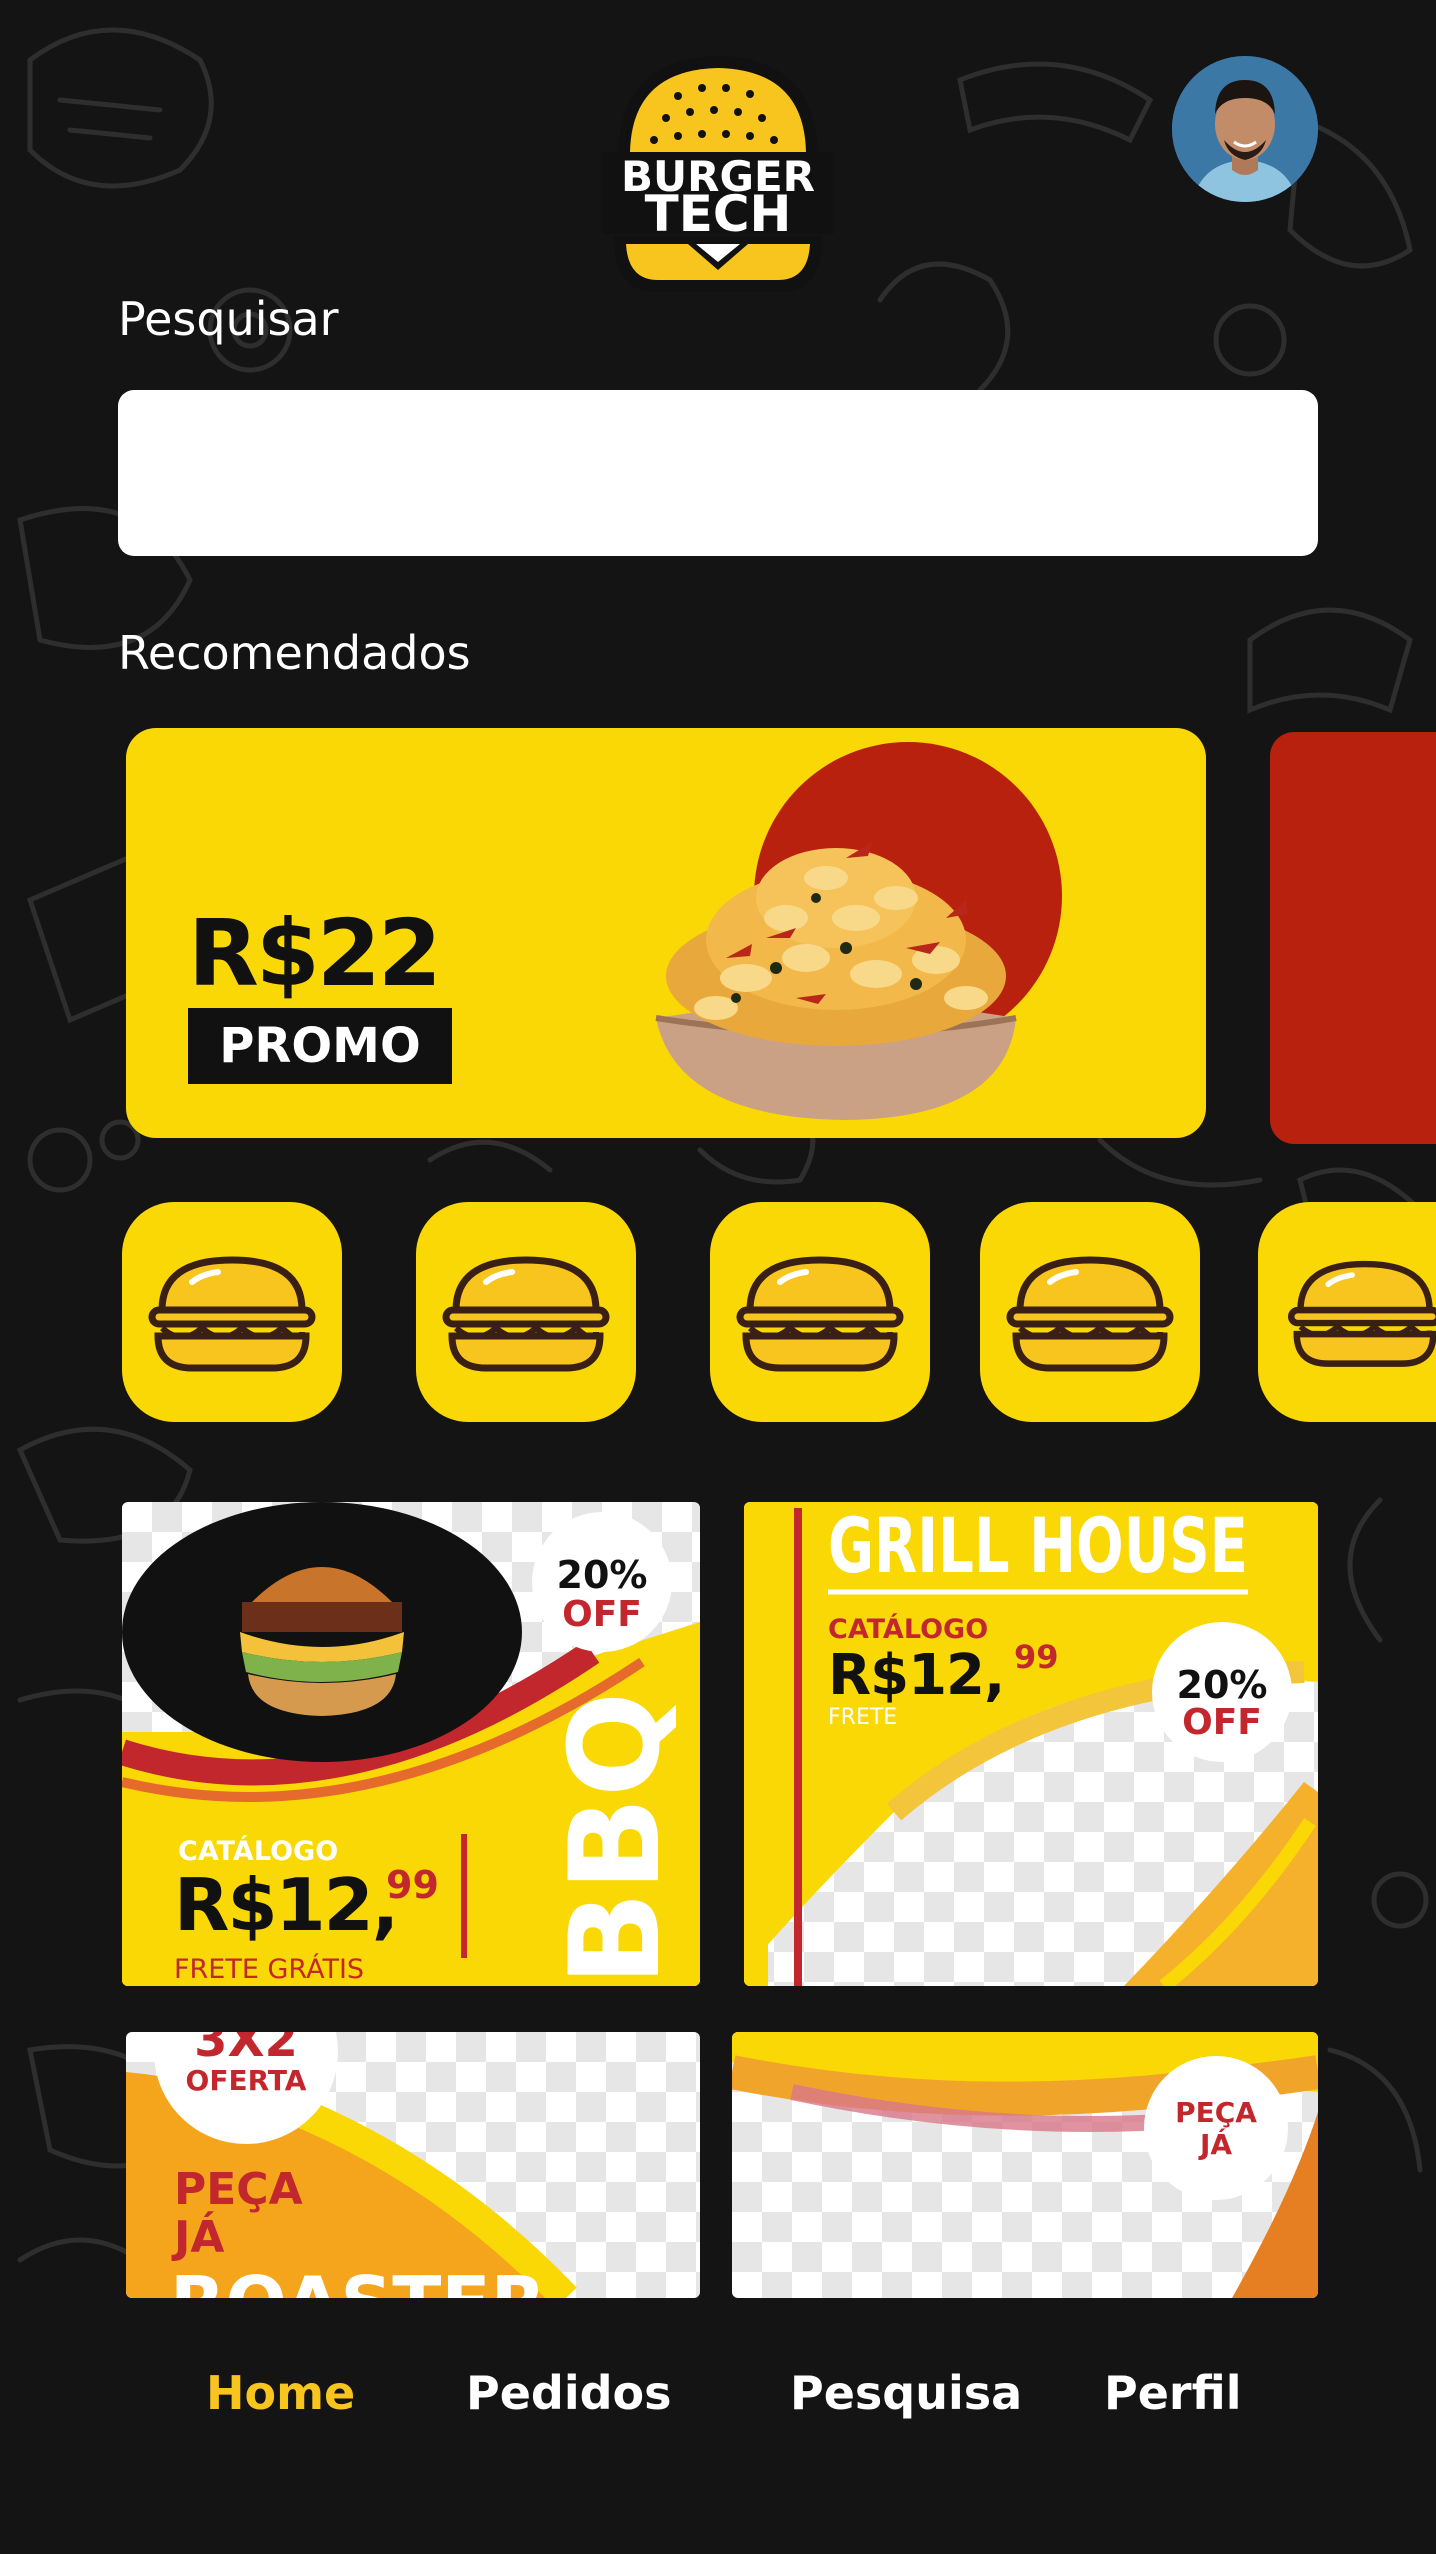 The height and width of the screenshot is (2554, 1436). What do you see at coordinates (1353, 938) in the screenshot?
I see `next-promo-banner` at bounding box center [1353, 938].